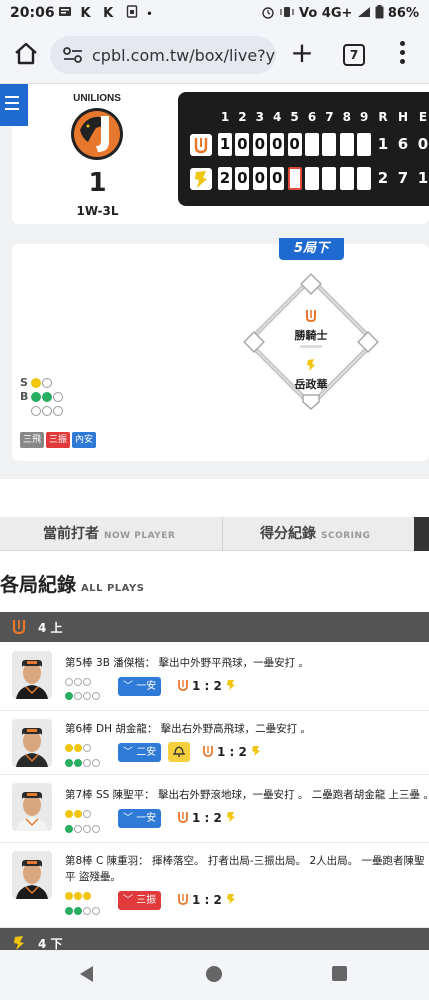  Describe the element at coordinates (214, 677) in the screenshot. I see `play-row: 第5棒 3B 潘傑楷： 擊出中外野平飛球，一壘安打 。 ﹀ 一安 1 : 2` at that location.